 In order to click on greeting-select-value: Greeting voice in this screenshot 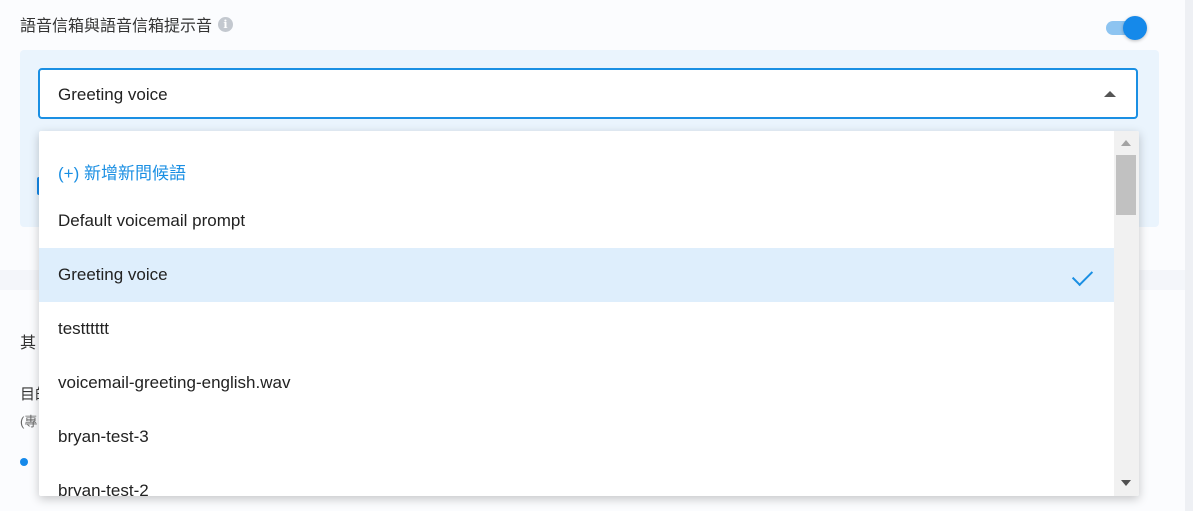, I will do `click(113, 94)`.